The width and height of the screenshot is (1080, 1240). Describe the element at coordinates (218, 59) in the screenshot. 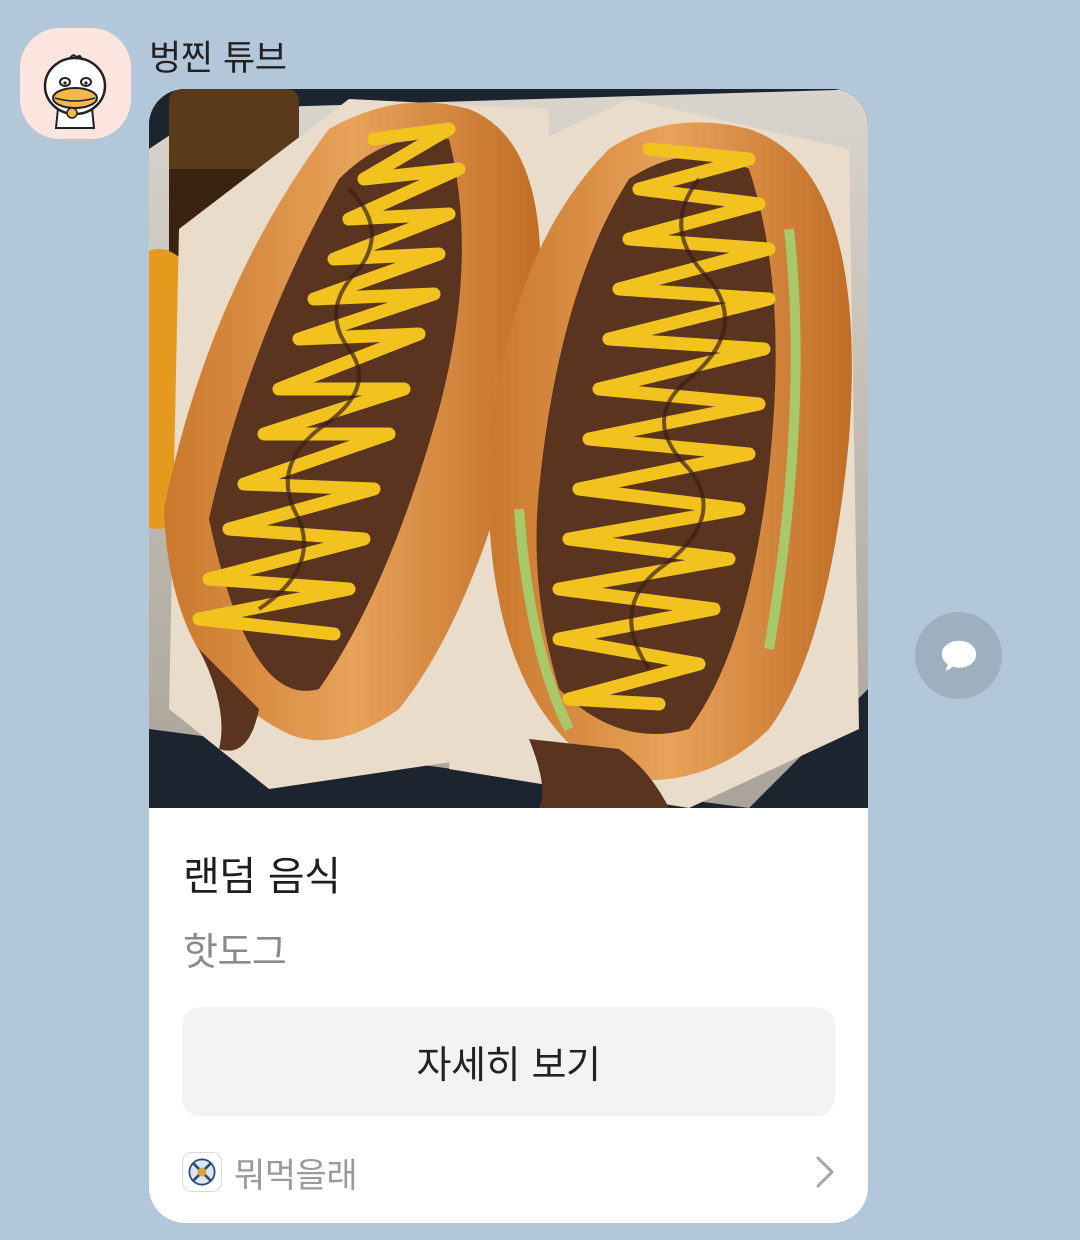

I see `sender-name: 벙찐 튜브` at that location.